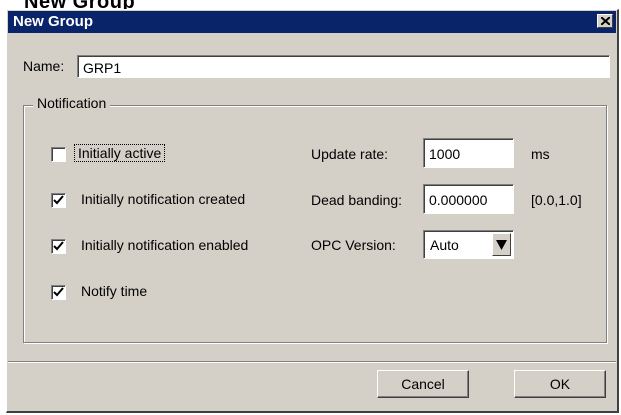  I want to click on notification-enabled-checkbox, so click(58, 246).